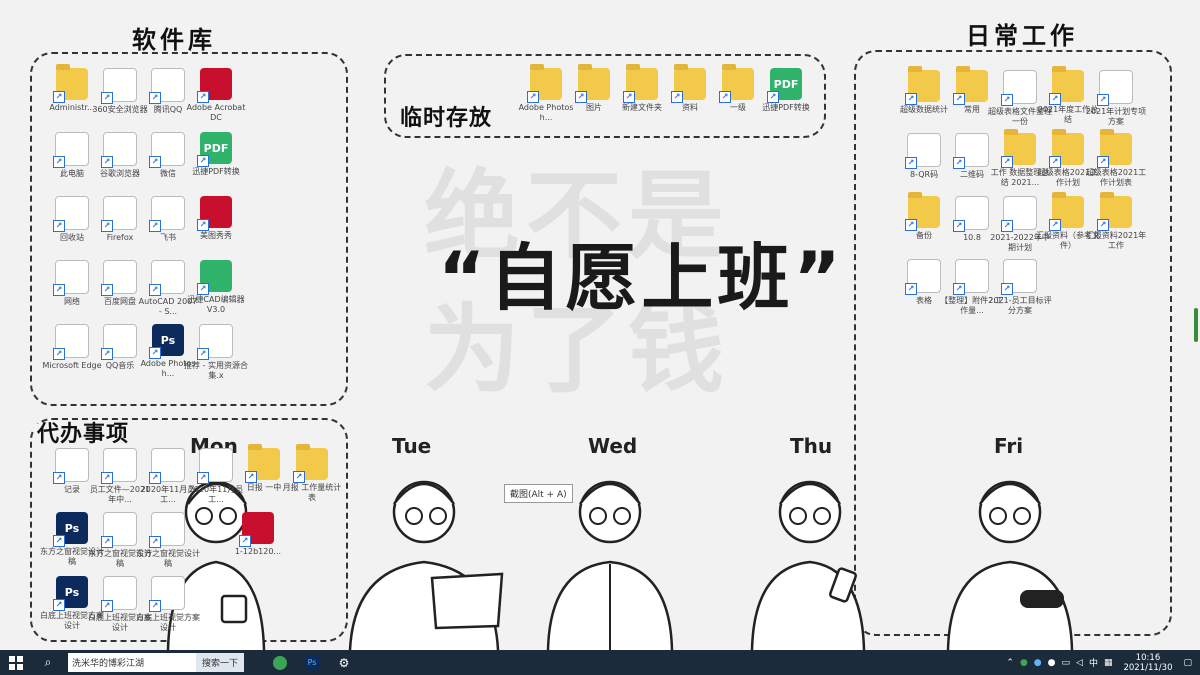 The image size is (1200, 675). I want to click on start-button, so click(16, 662).